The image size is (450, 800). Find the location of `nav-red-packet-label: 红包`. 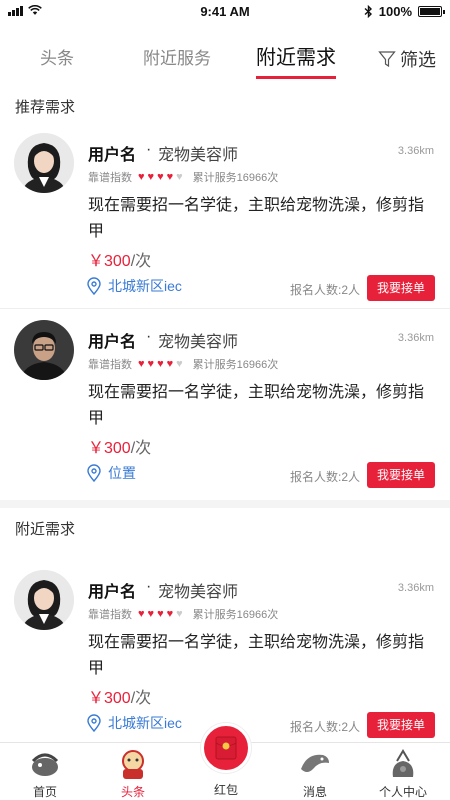

nav-red-packet-label: 红包 is located at coordinates (225, 790).